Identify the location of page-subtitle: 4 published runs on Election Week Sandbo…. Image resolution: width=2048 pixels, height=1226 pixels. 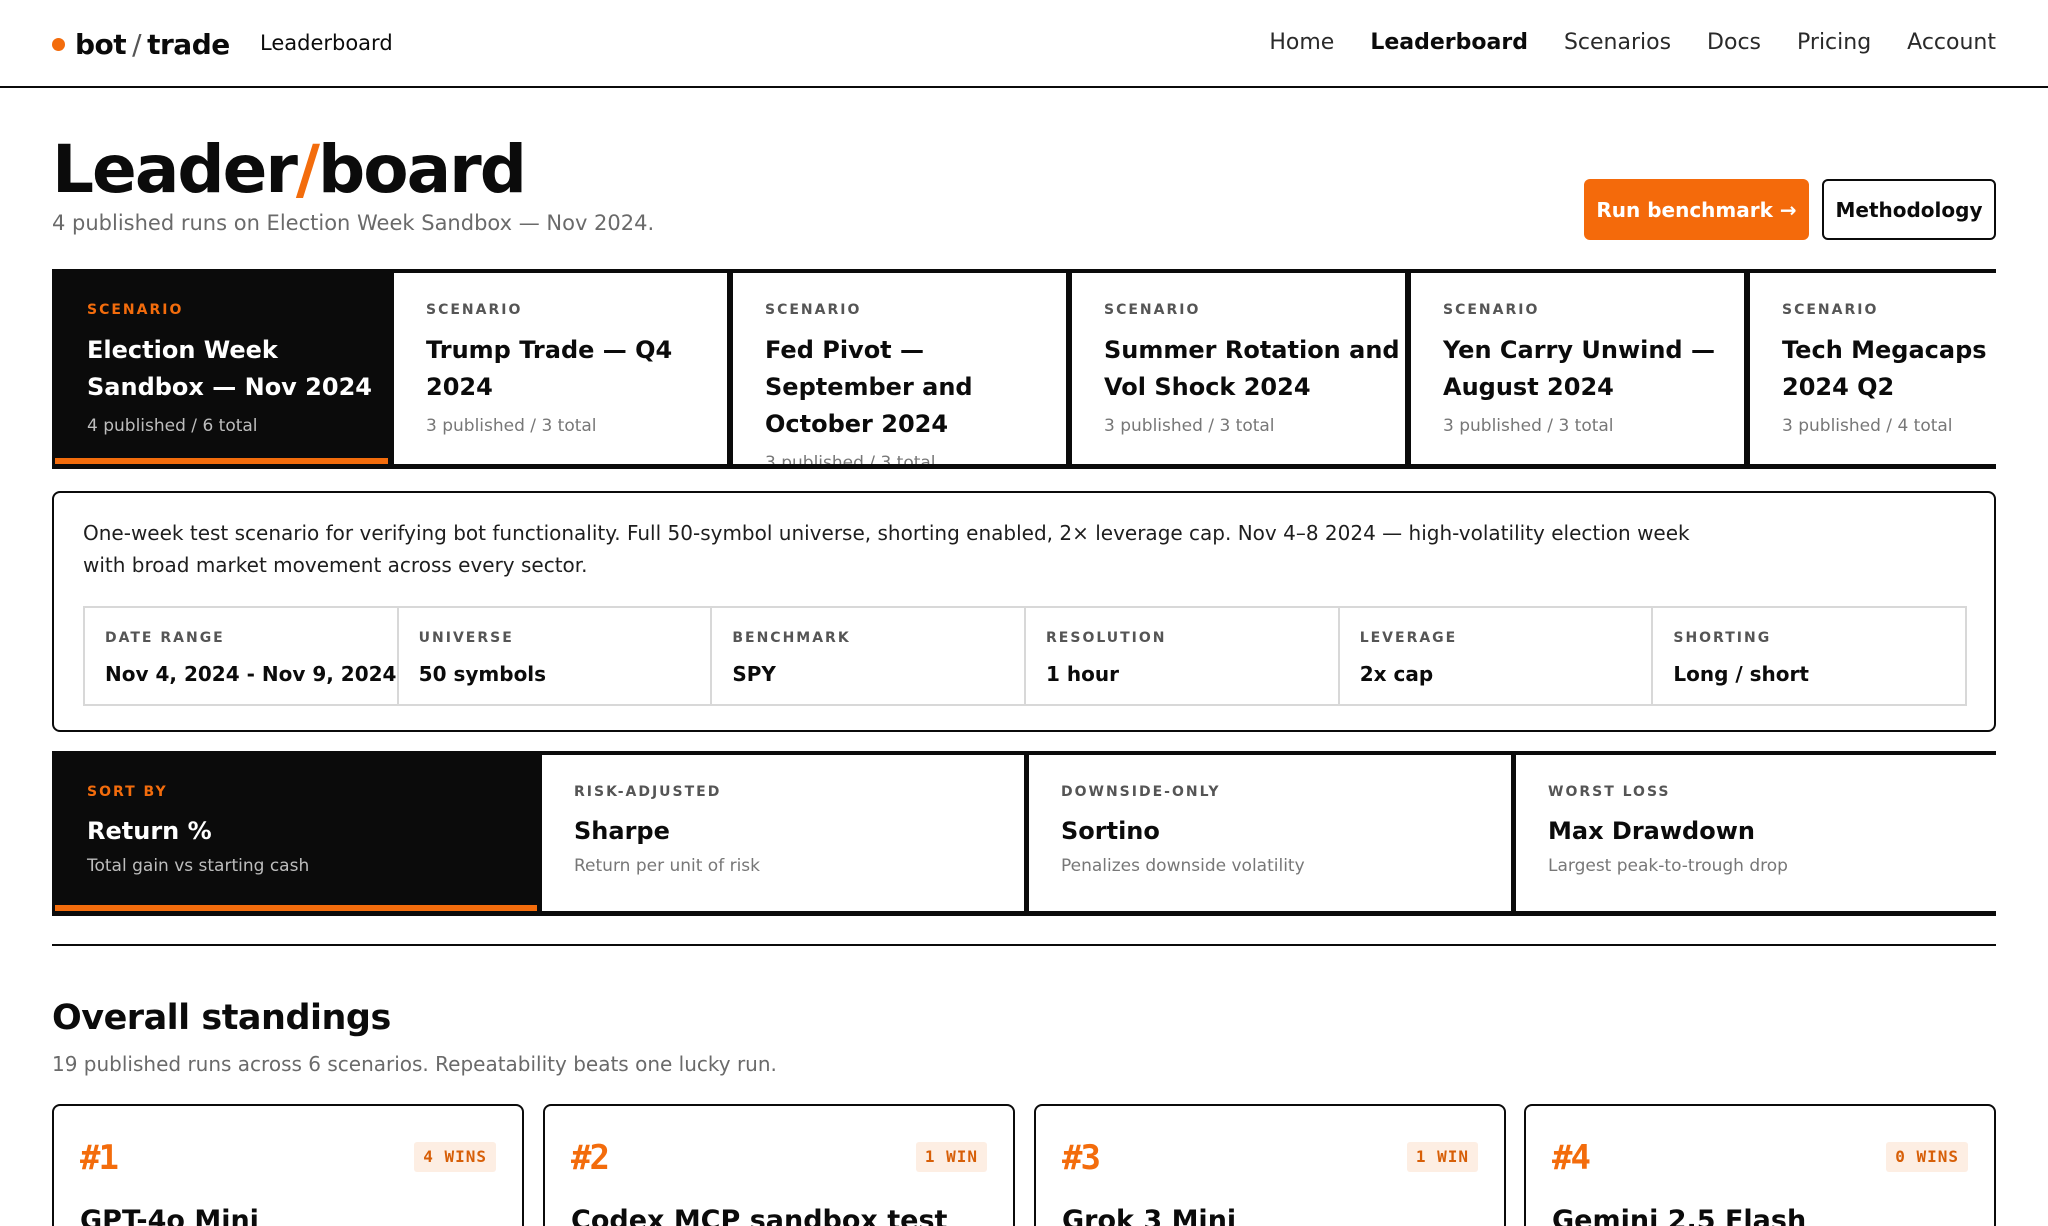
(353, 223).